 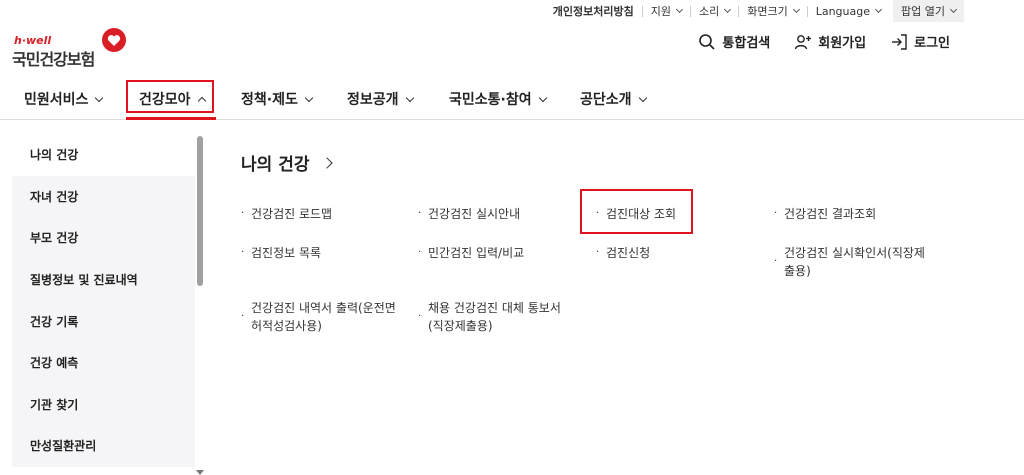 What do you see at coordinates (923, 11) in the screenshot?
I see `popup-label: 팝업 열기` at bounding box center [923, 11].